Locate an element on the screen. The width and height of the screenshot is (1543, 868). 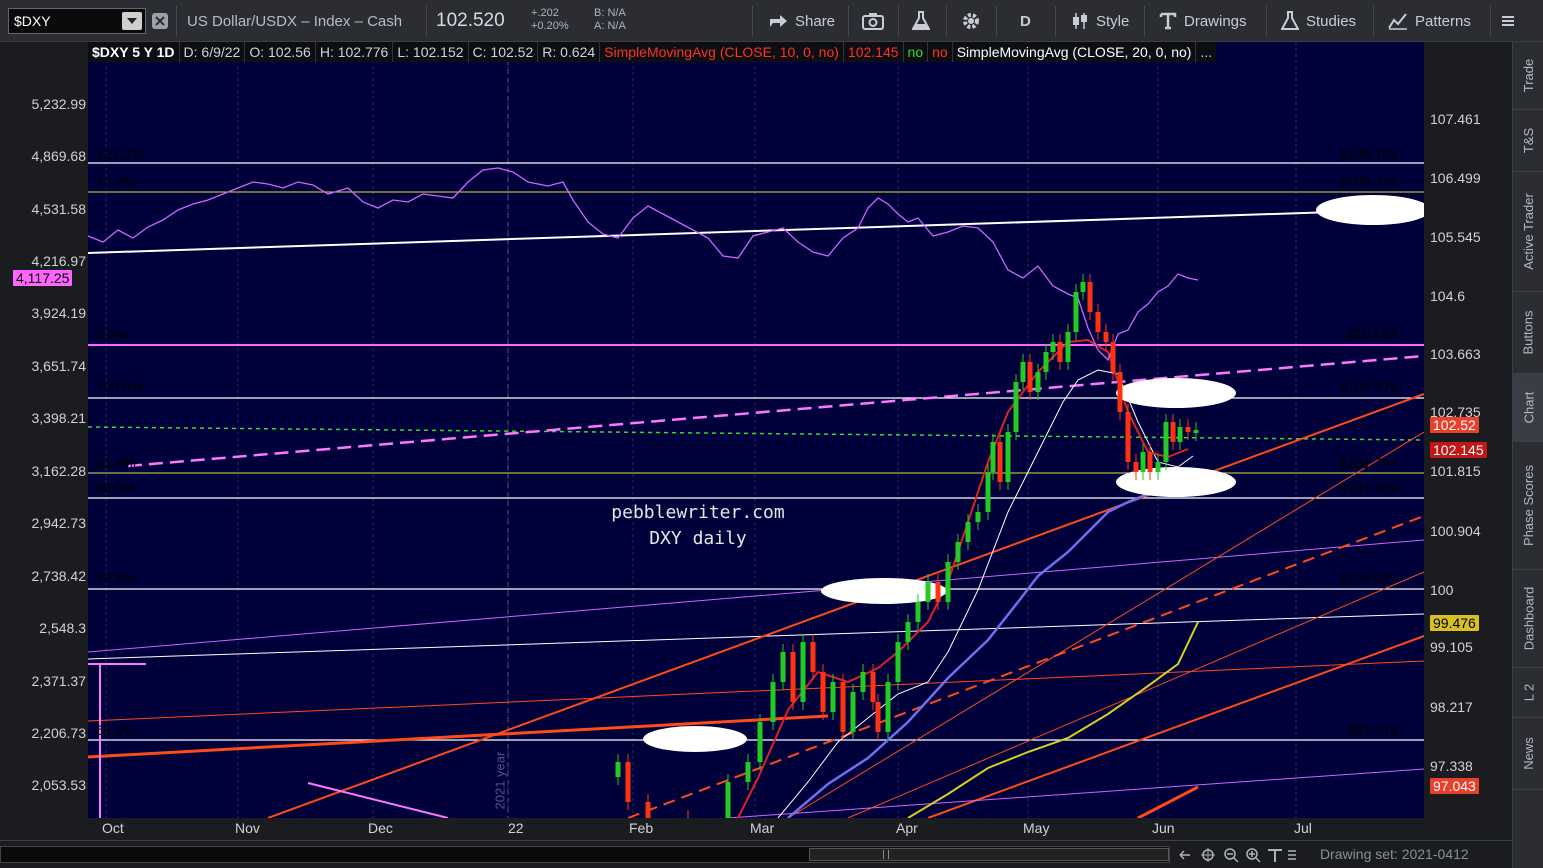
aggregation-button: D is located at coordinates (1025, 21).